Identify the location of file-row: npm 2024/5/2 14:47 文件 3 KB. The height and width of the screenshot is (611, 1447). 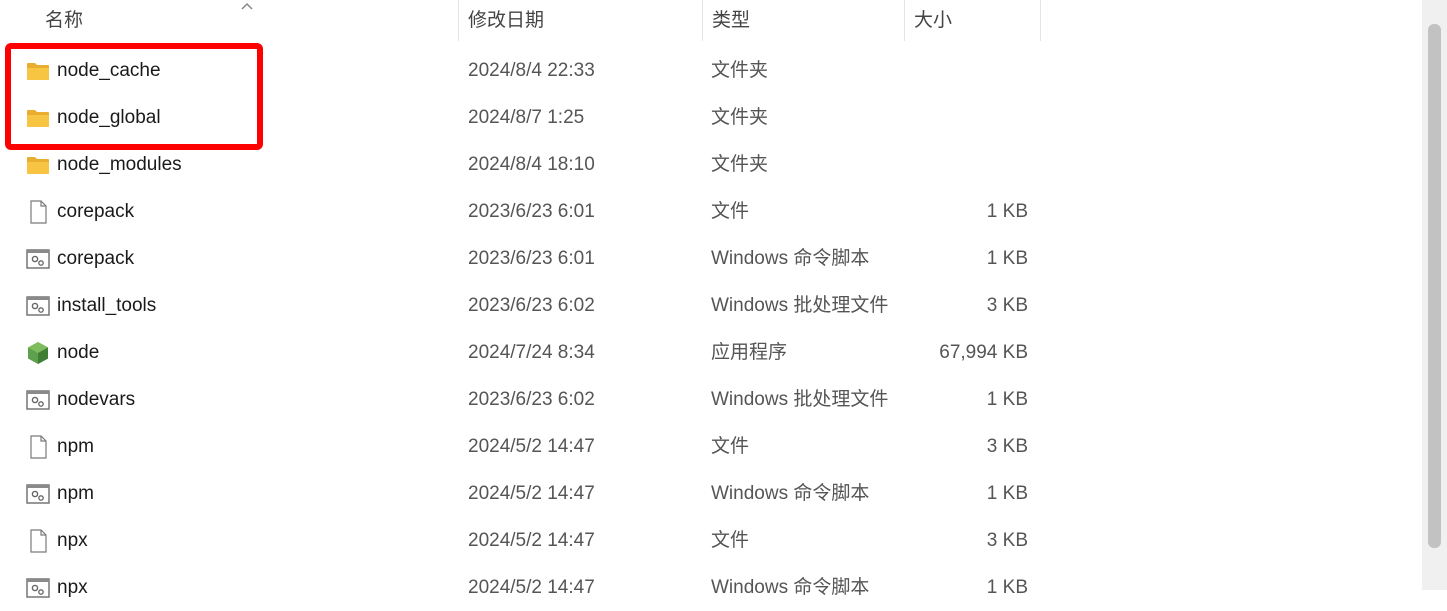
(711, 446).